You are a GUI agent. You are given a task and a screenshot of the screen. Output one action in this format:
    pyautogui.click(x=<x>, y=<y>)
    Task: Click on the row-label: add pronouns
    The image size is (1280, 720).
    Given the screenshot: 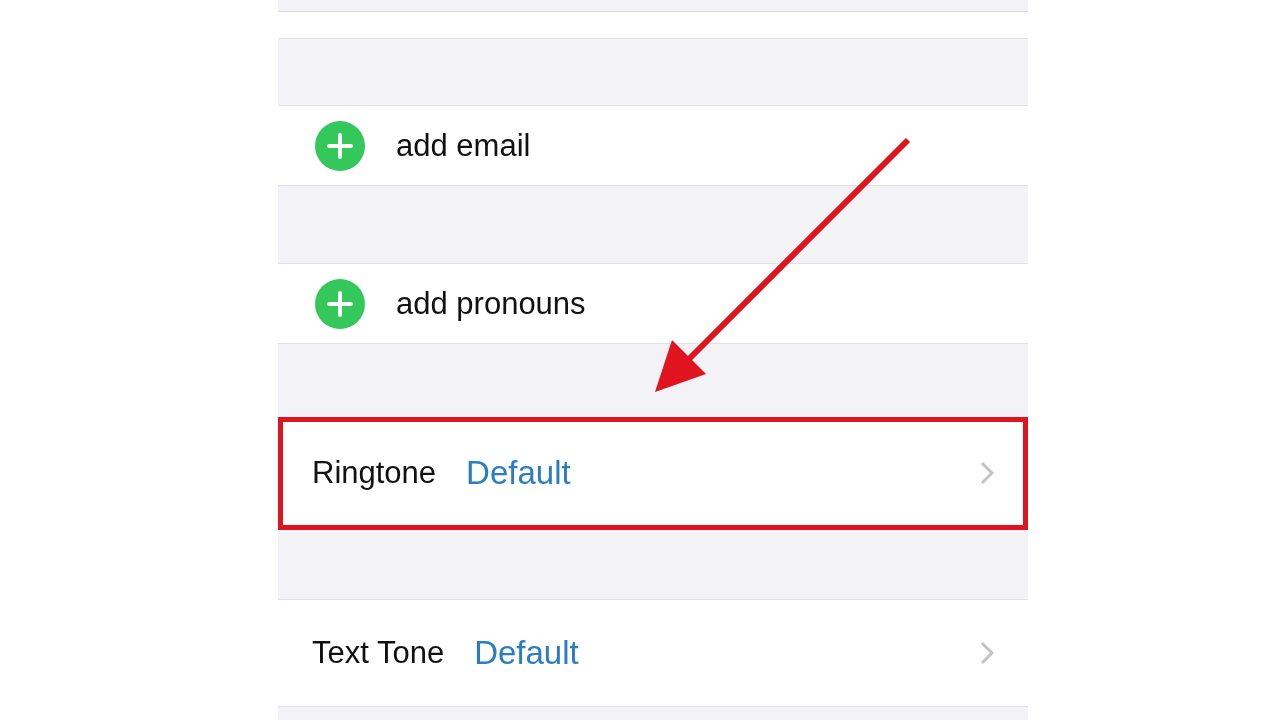 What is the action you would take?
    pyautogui.click(x=491, y=303)
    